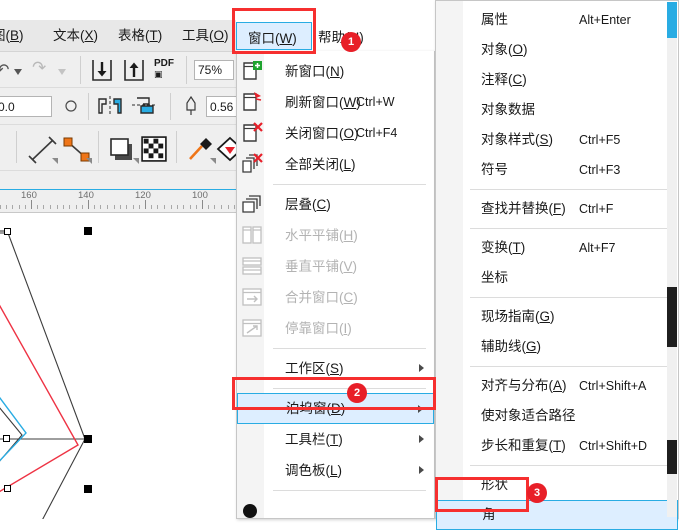  Describe the element at coordinates (557, 347) in the screenshot. I see `submenu-item-guidelines: 辅助线(G)` at that location.